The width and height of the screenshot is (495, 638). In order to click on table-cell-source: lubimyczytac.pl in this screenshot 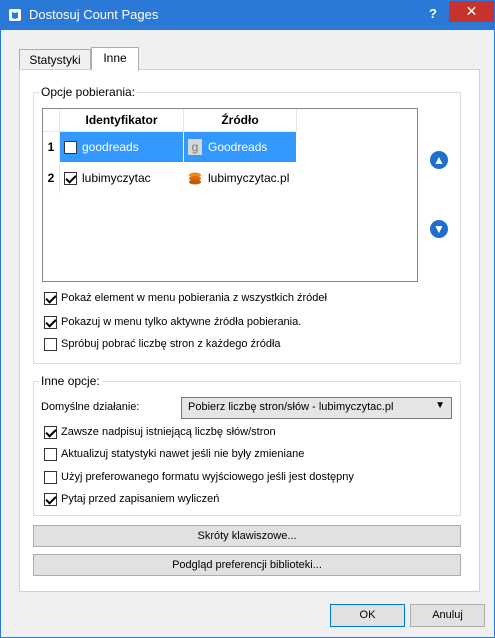, I will do `click(240, 178)`.